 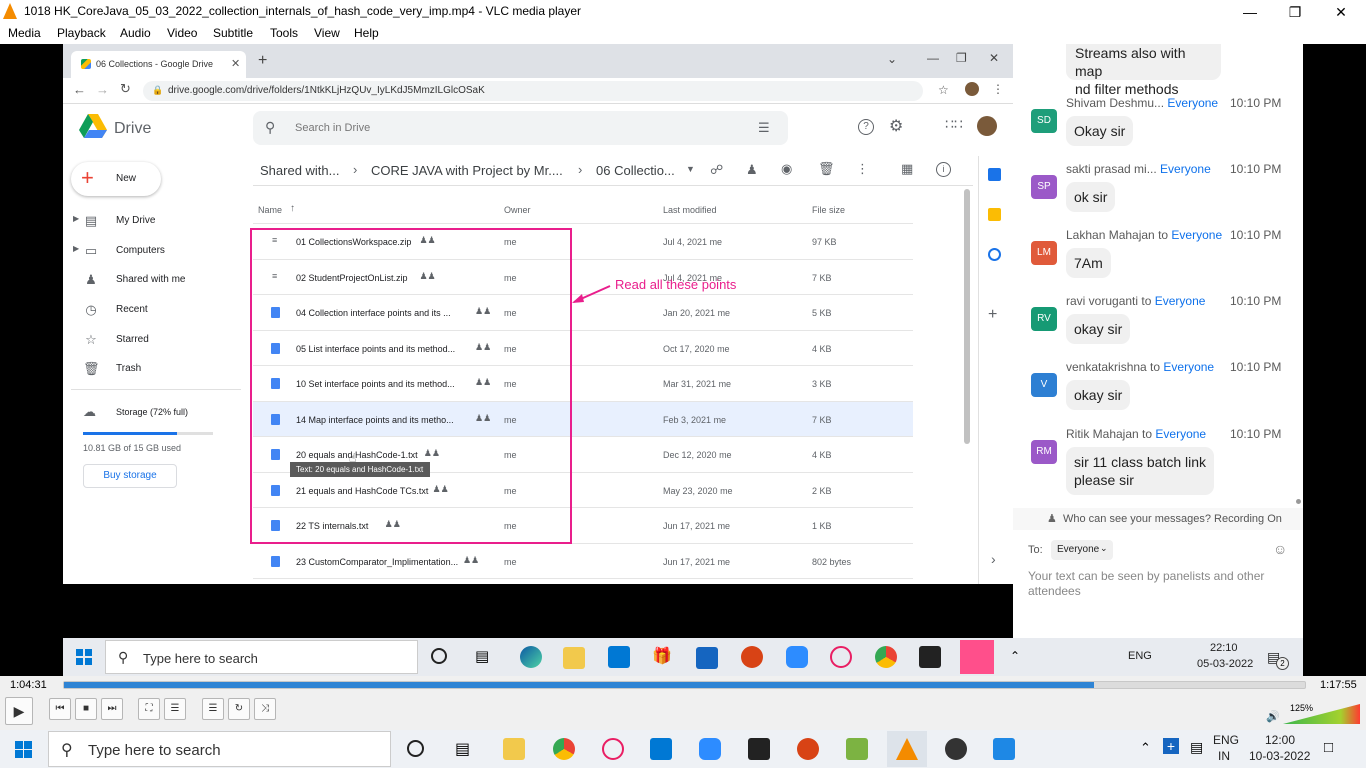 I want to click on stop-button: ■, so click(x=86, y=709).